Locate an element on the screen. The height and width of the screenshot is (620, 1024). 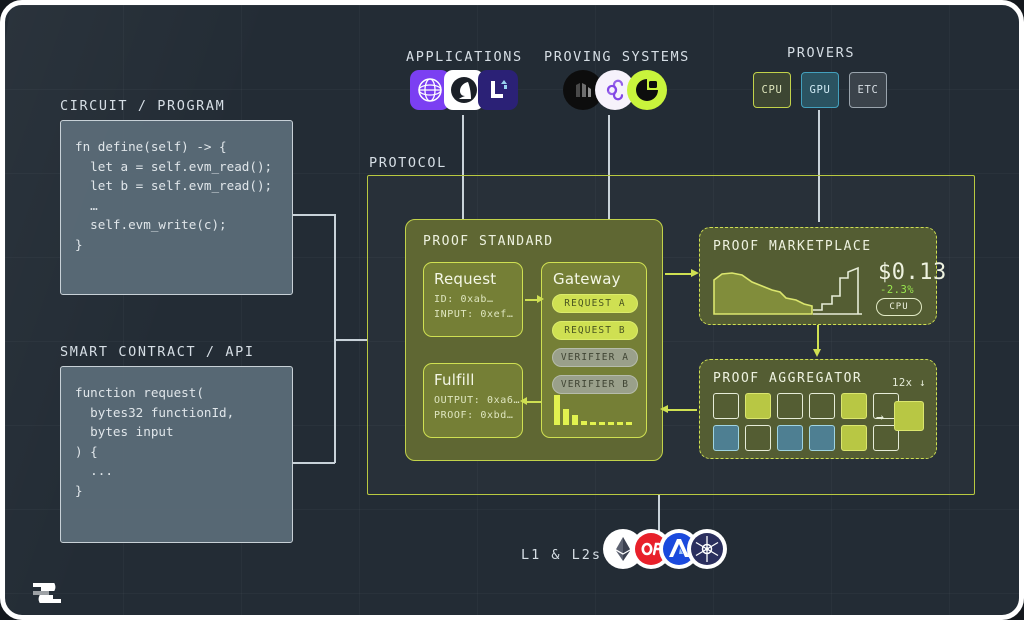
marketplace-sparkline is located at coordinates (787, 290).